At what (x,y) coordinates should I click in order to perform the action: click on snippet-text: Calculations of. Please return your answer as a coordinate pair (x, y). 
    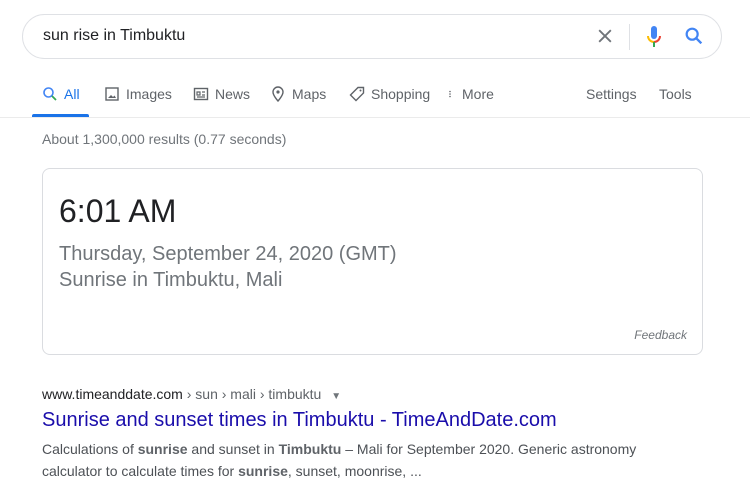
    Looking at the image, I should click on (90, 449).